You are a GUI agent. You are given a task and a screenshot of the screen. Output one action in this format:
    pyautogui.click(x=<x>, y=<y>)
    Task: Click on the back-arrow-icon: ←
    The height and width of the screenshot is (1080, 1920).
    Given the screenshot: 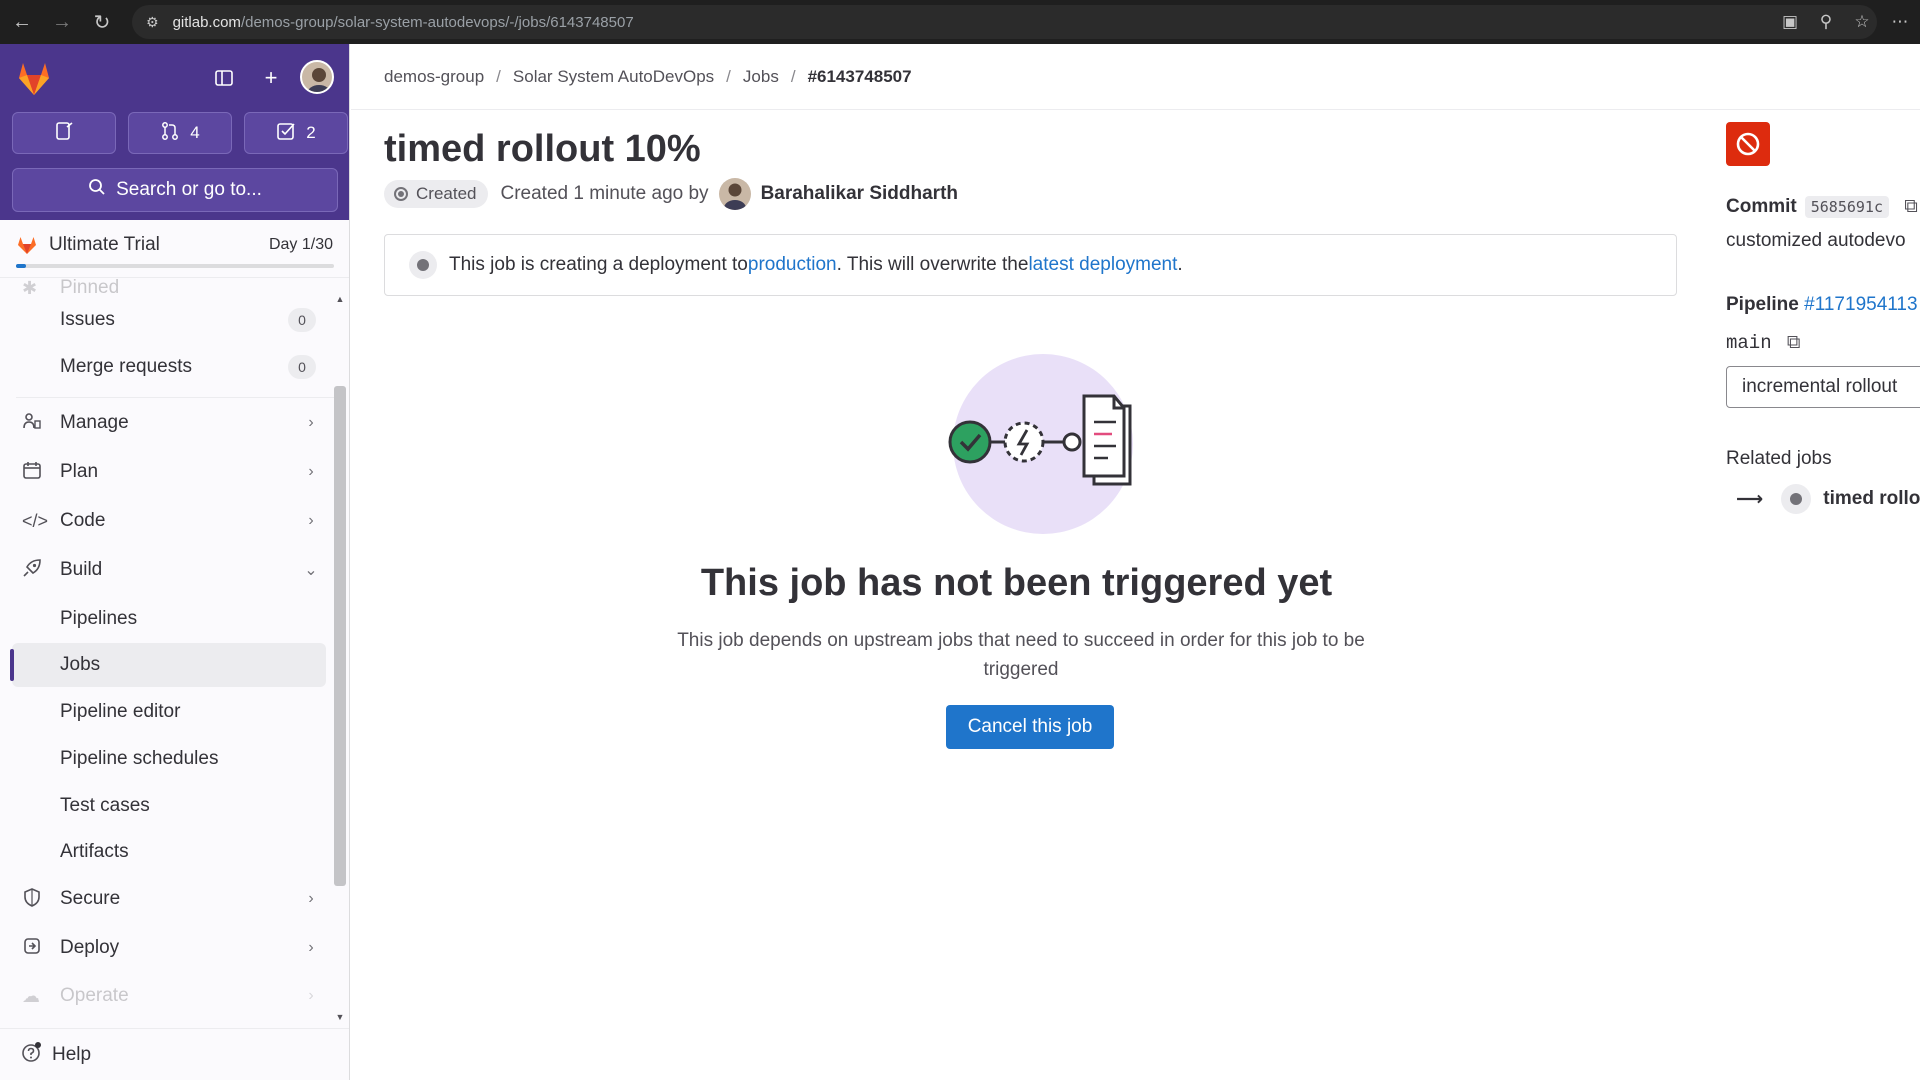 What is the action you would take?
    pyautogui.click(x=22, y=22)
    